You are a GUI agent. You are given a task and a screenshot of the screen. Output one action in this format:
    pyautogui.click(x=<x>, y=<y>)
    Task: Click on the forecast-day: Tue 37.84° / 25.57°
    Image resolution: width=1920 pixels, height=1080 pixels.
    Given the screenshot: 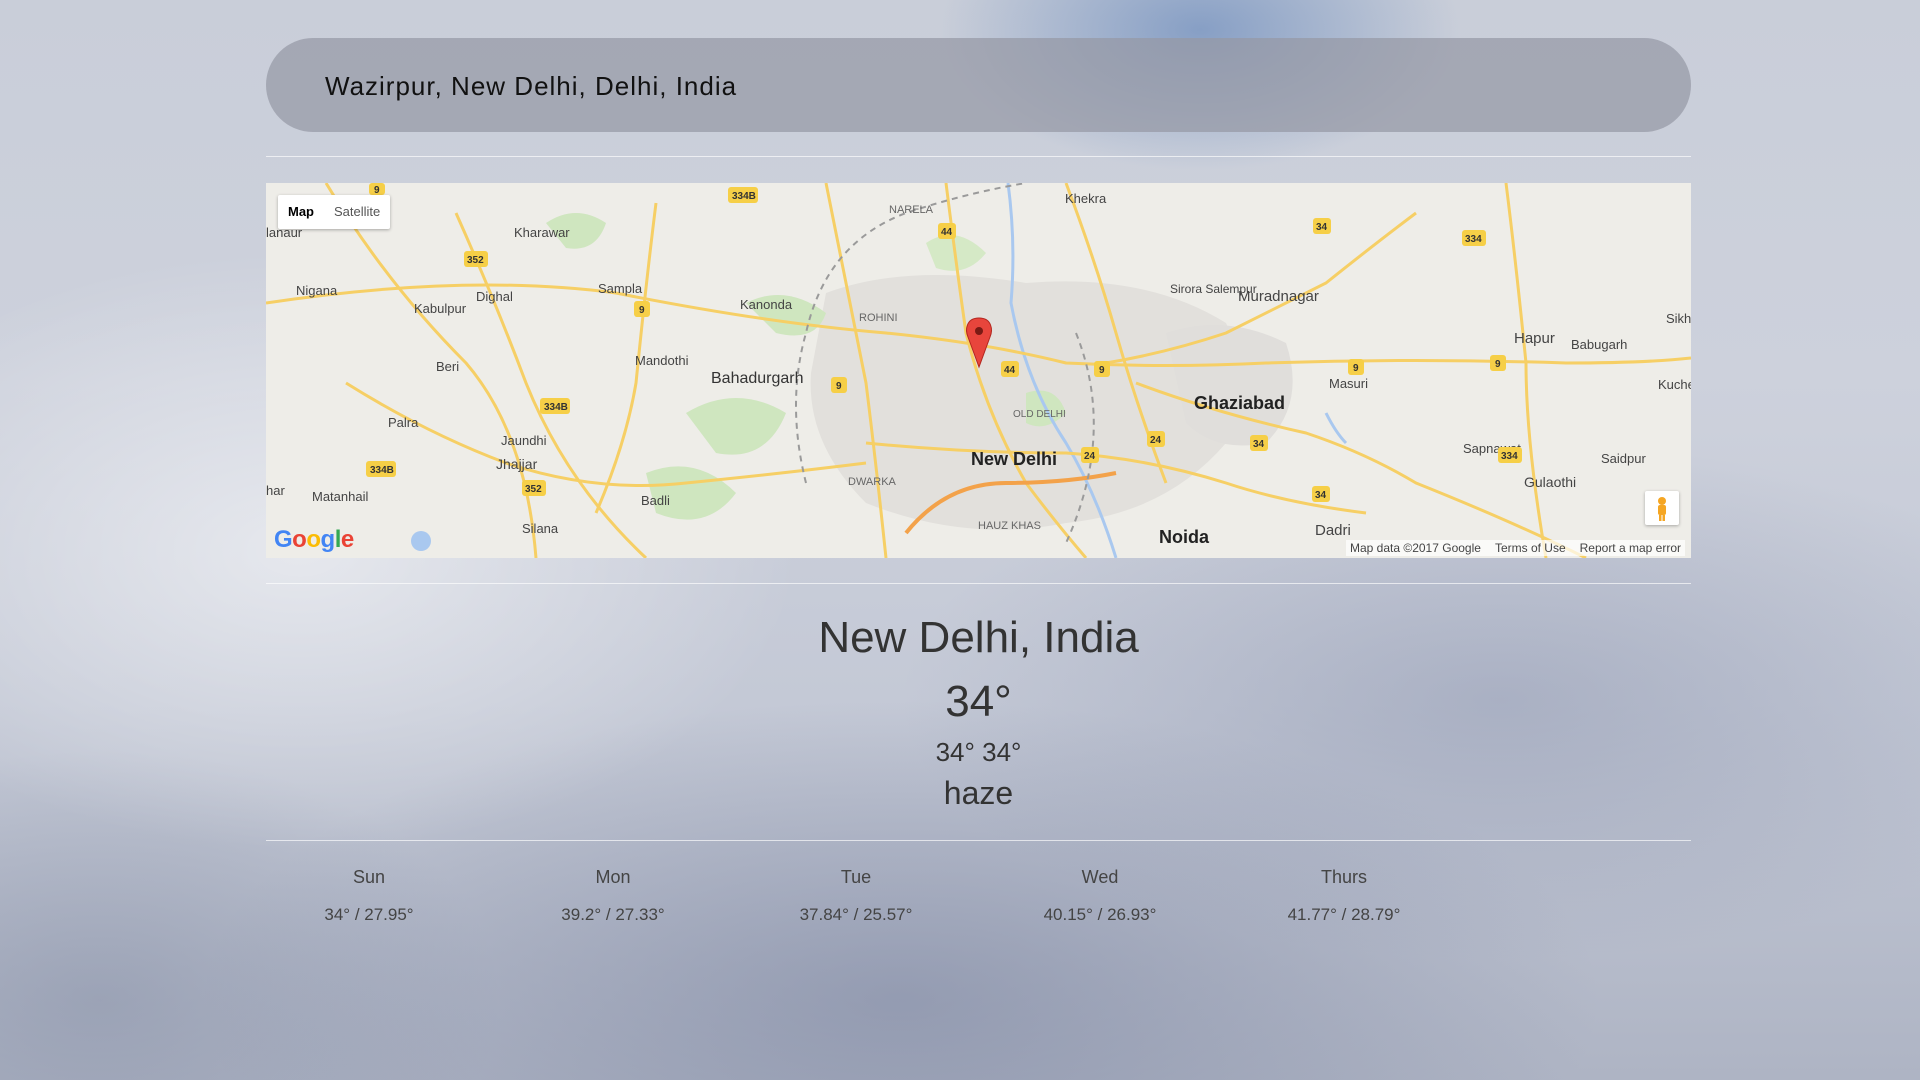 What is the action you would take?
    pyautogui.click(x=856, y=896)
    